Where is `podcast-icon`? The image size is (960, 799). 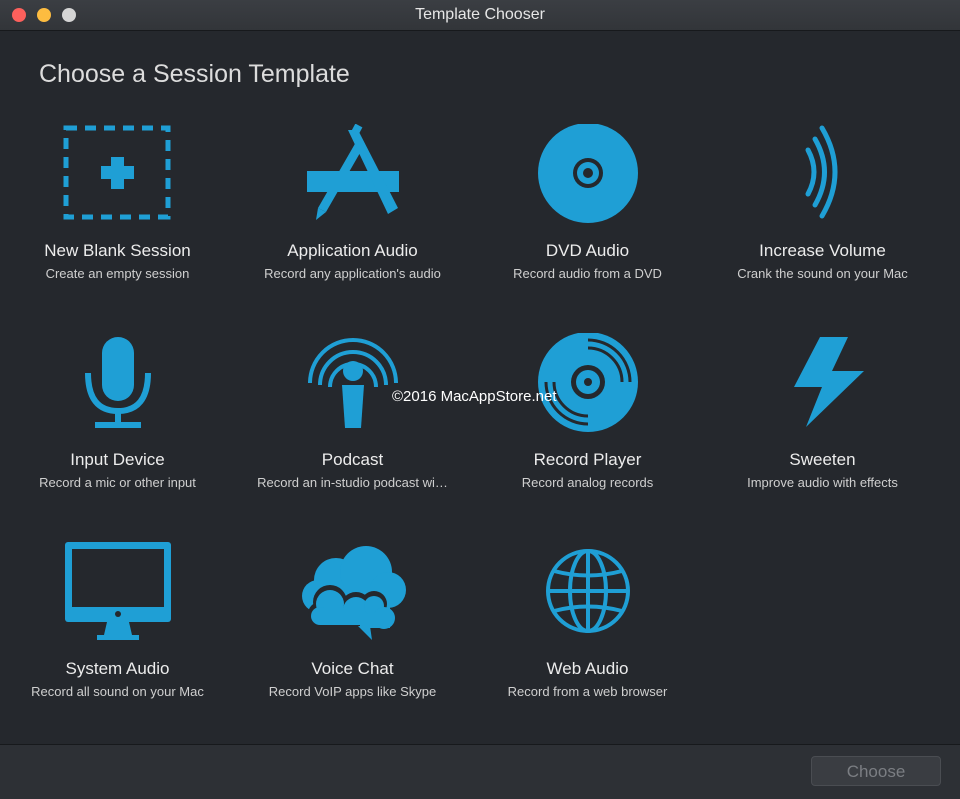
podcast-icon is located at coordinates (352, 383).